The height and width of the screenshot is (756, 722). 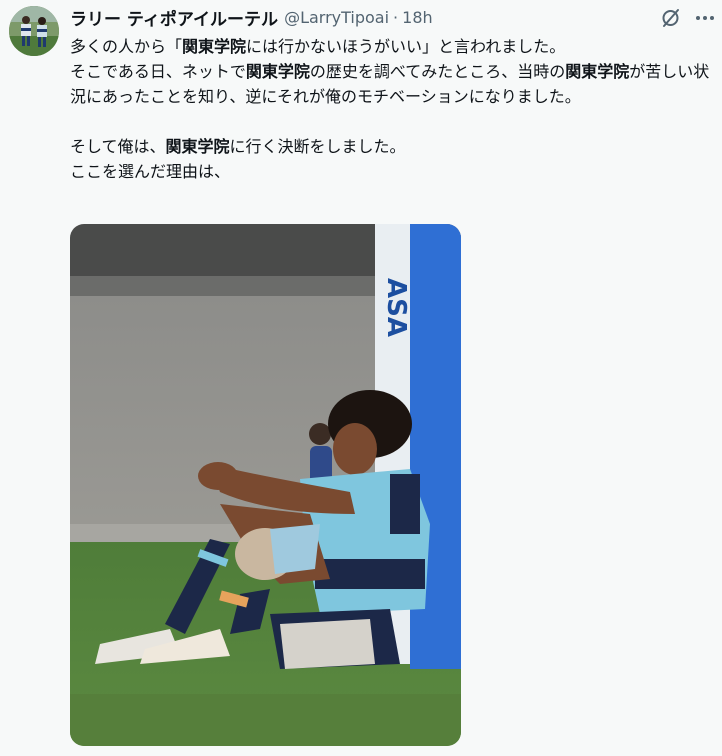 I want to click on tweet-text-segment: に行く決断をしました。, so click(x=317, y=146).